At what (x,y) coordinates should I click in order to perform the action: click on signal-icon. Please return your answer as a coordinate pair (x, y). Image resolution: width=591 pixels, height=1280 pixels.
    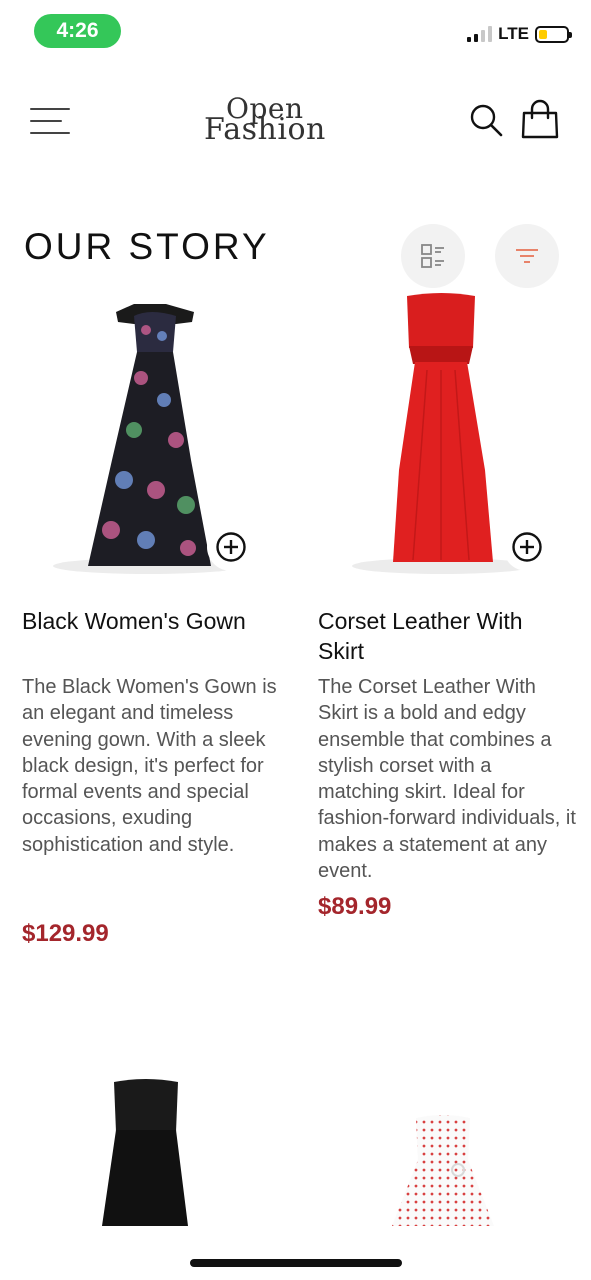
    Looking at the image, I should click on (480, 34).